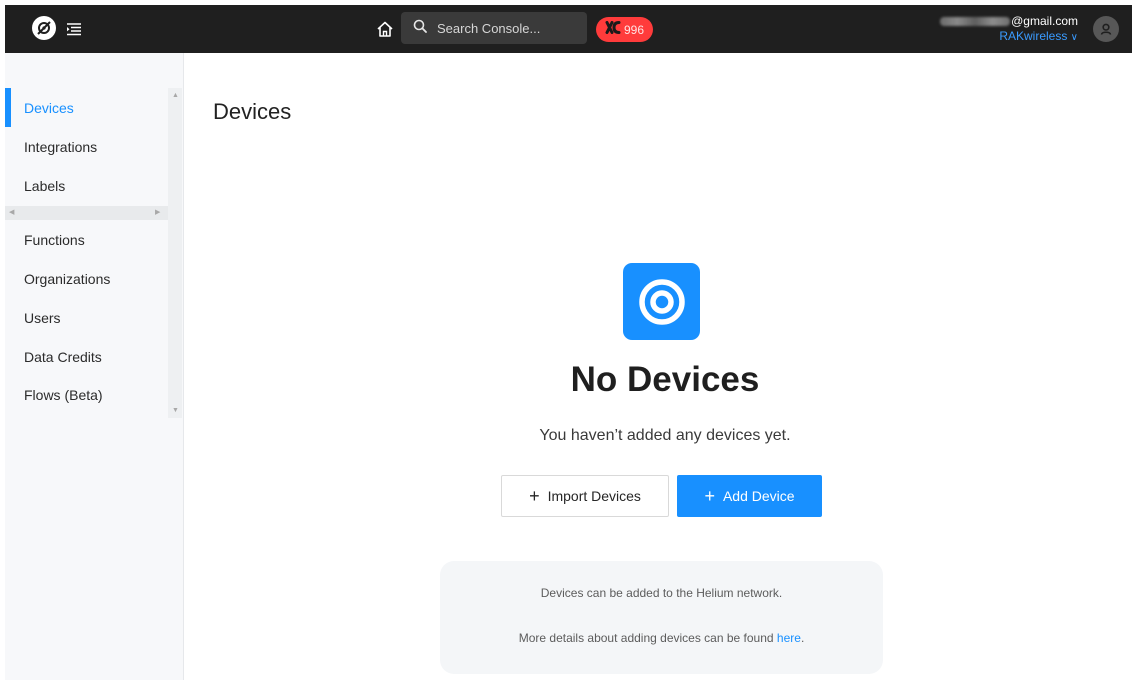  Describe the element at coordinates (74, 29) in the screenshot. I see `menu-toggle-icon` at that location.